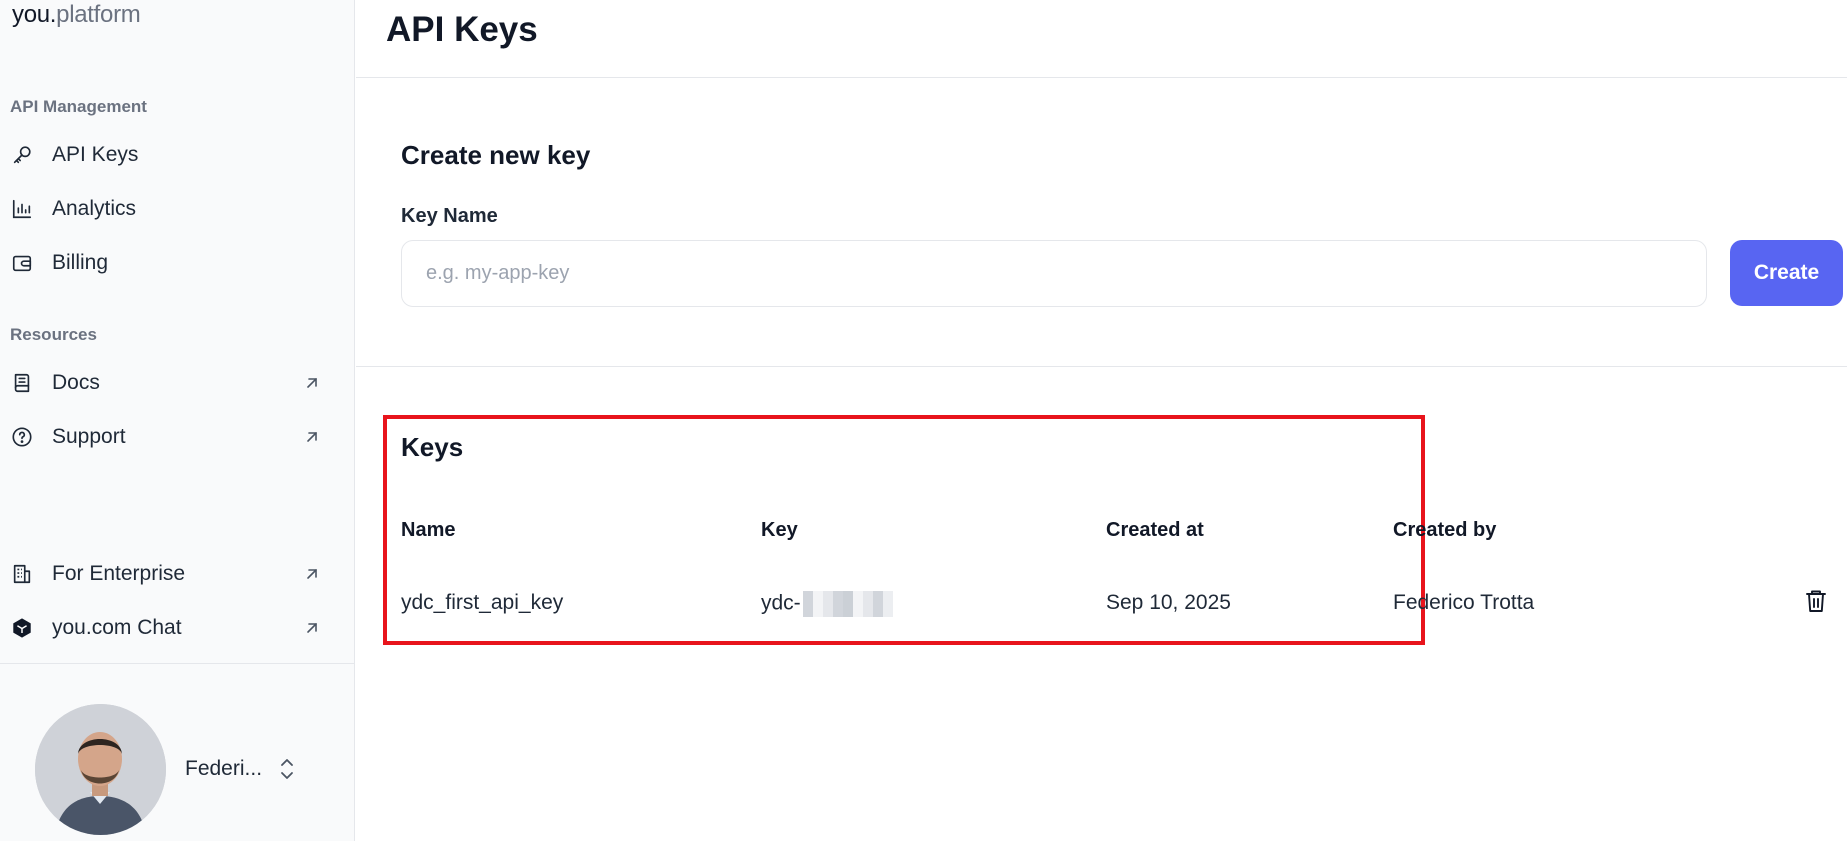 The image size is (1847, 841). Describe the element at coordinates (496, 155) in the screenshot. I see `create-key-title: Create new key` at that location.